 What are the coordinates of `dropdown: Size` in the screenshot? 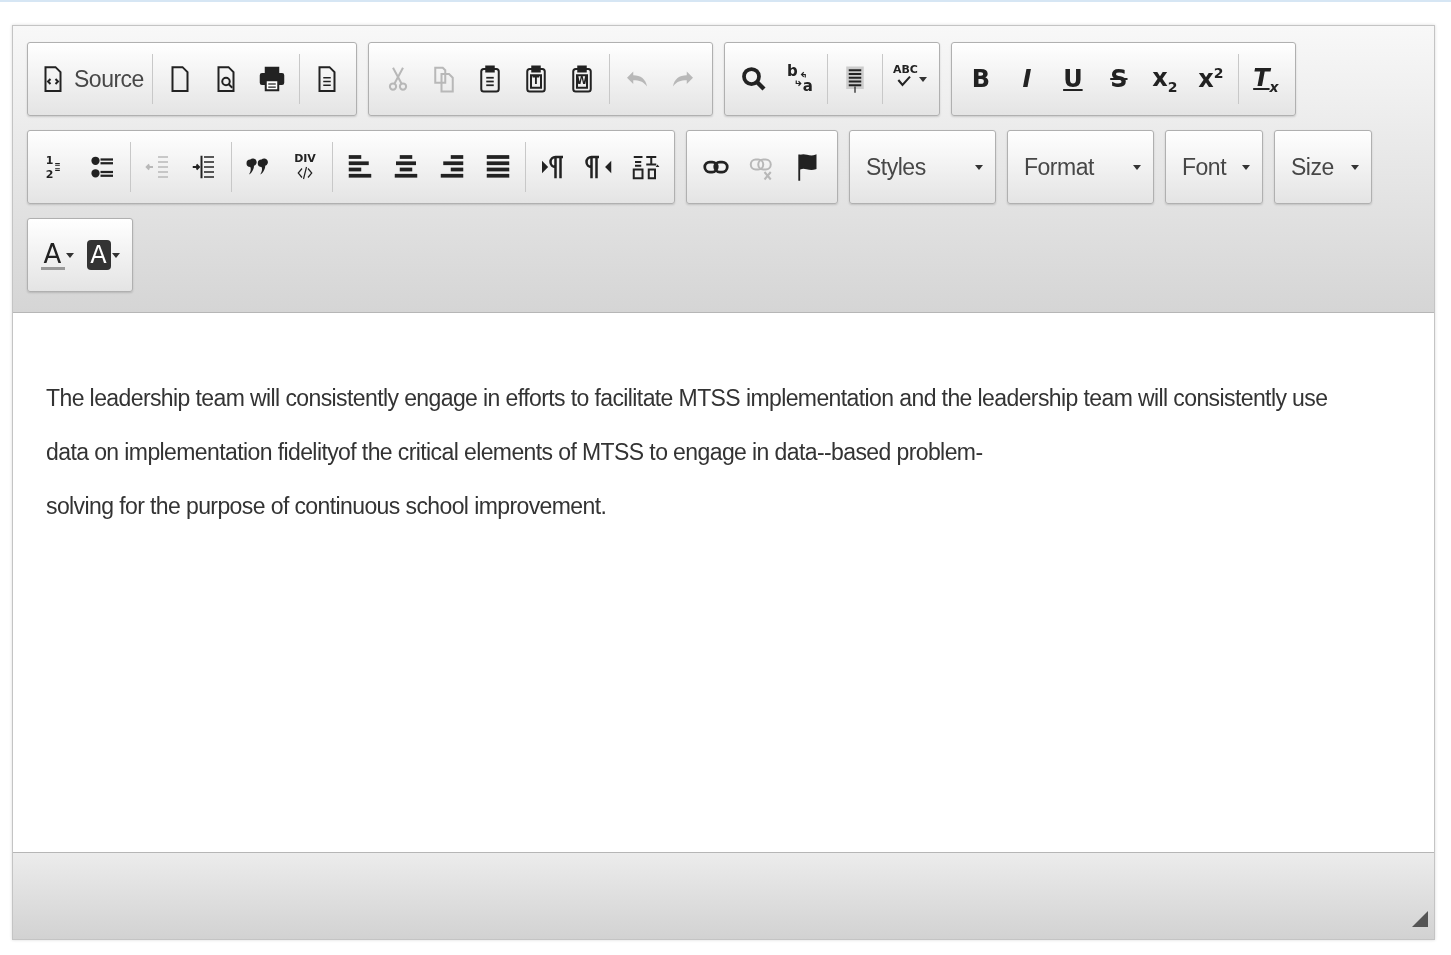 It's located at (1323, 167).